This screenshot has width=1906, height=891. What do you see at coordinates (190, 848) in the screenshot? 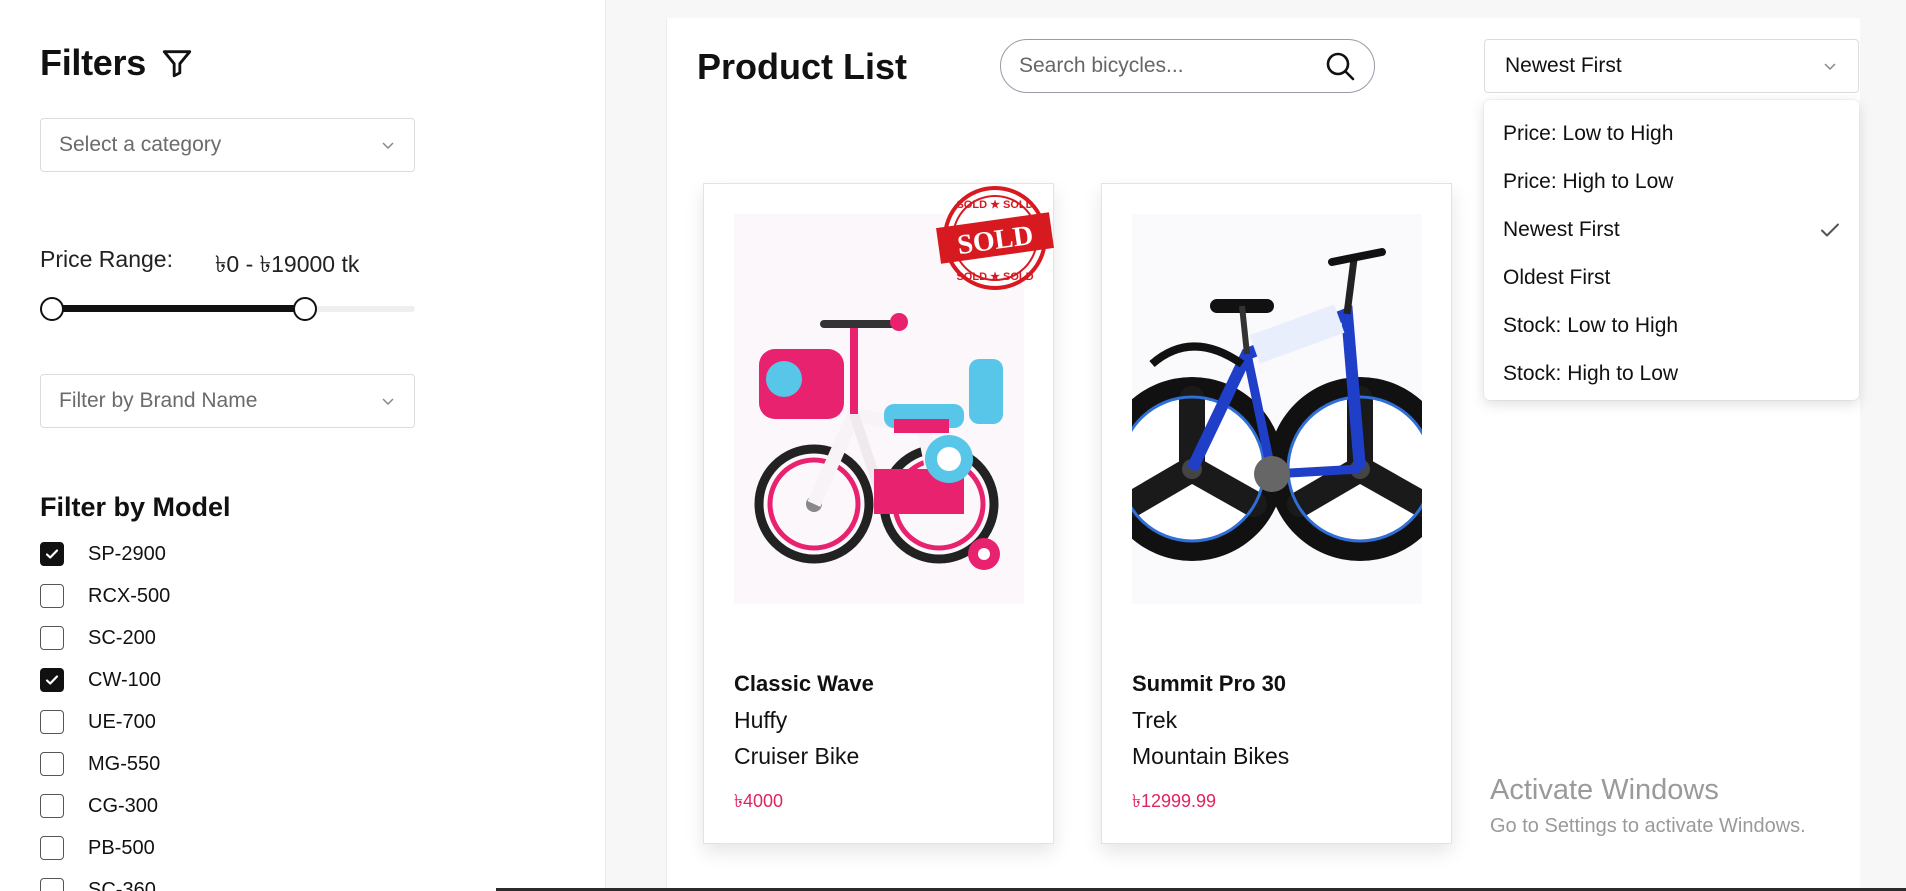
I see `model-filter-item: PB-500` at bounding box center [190, 848].